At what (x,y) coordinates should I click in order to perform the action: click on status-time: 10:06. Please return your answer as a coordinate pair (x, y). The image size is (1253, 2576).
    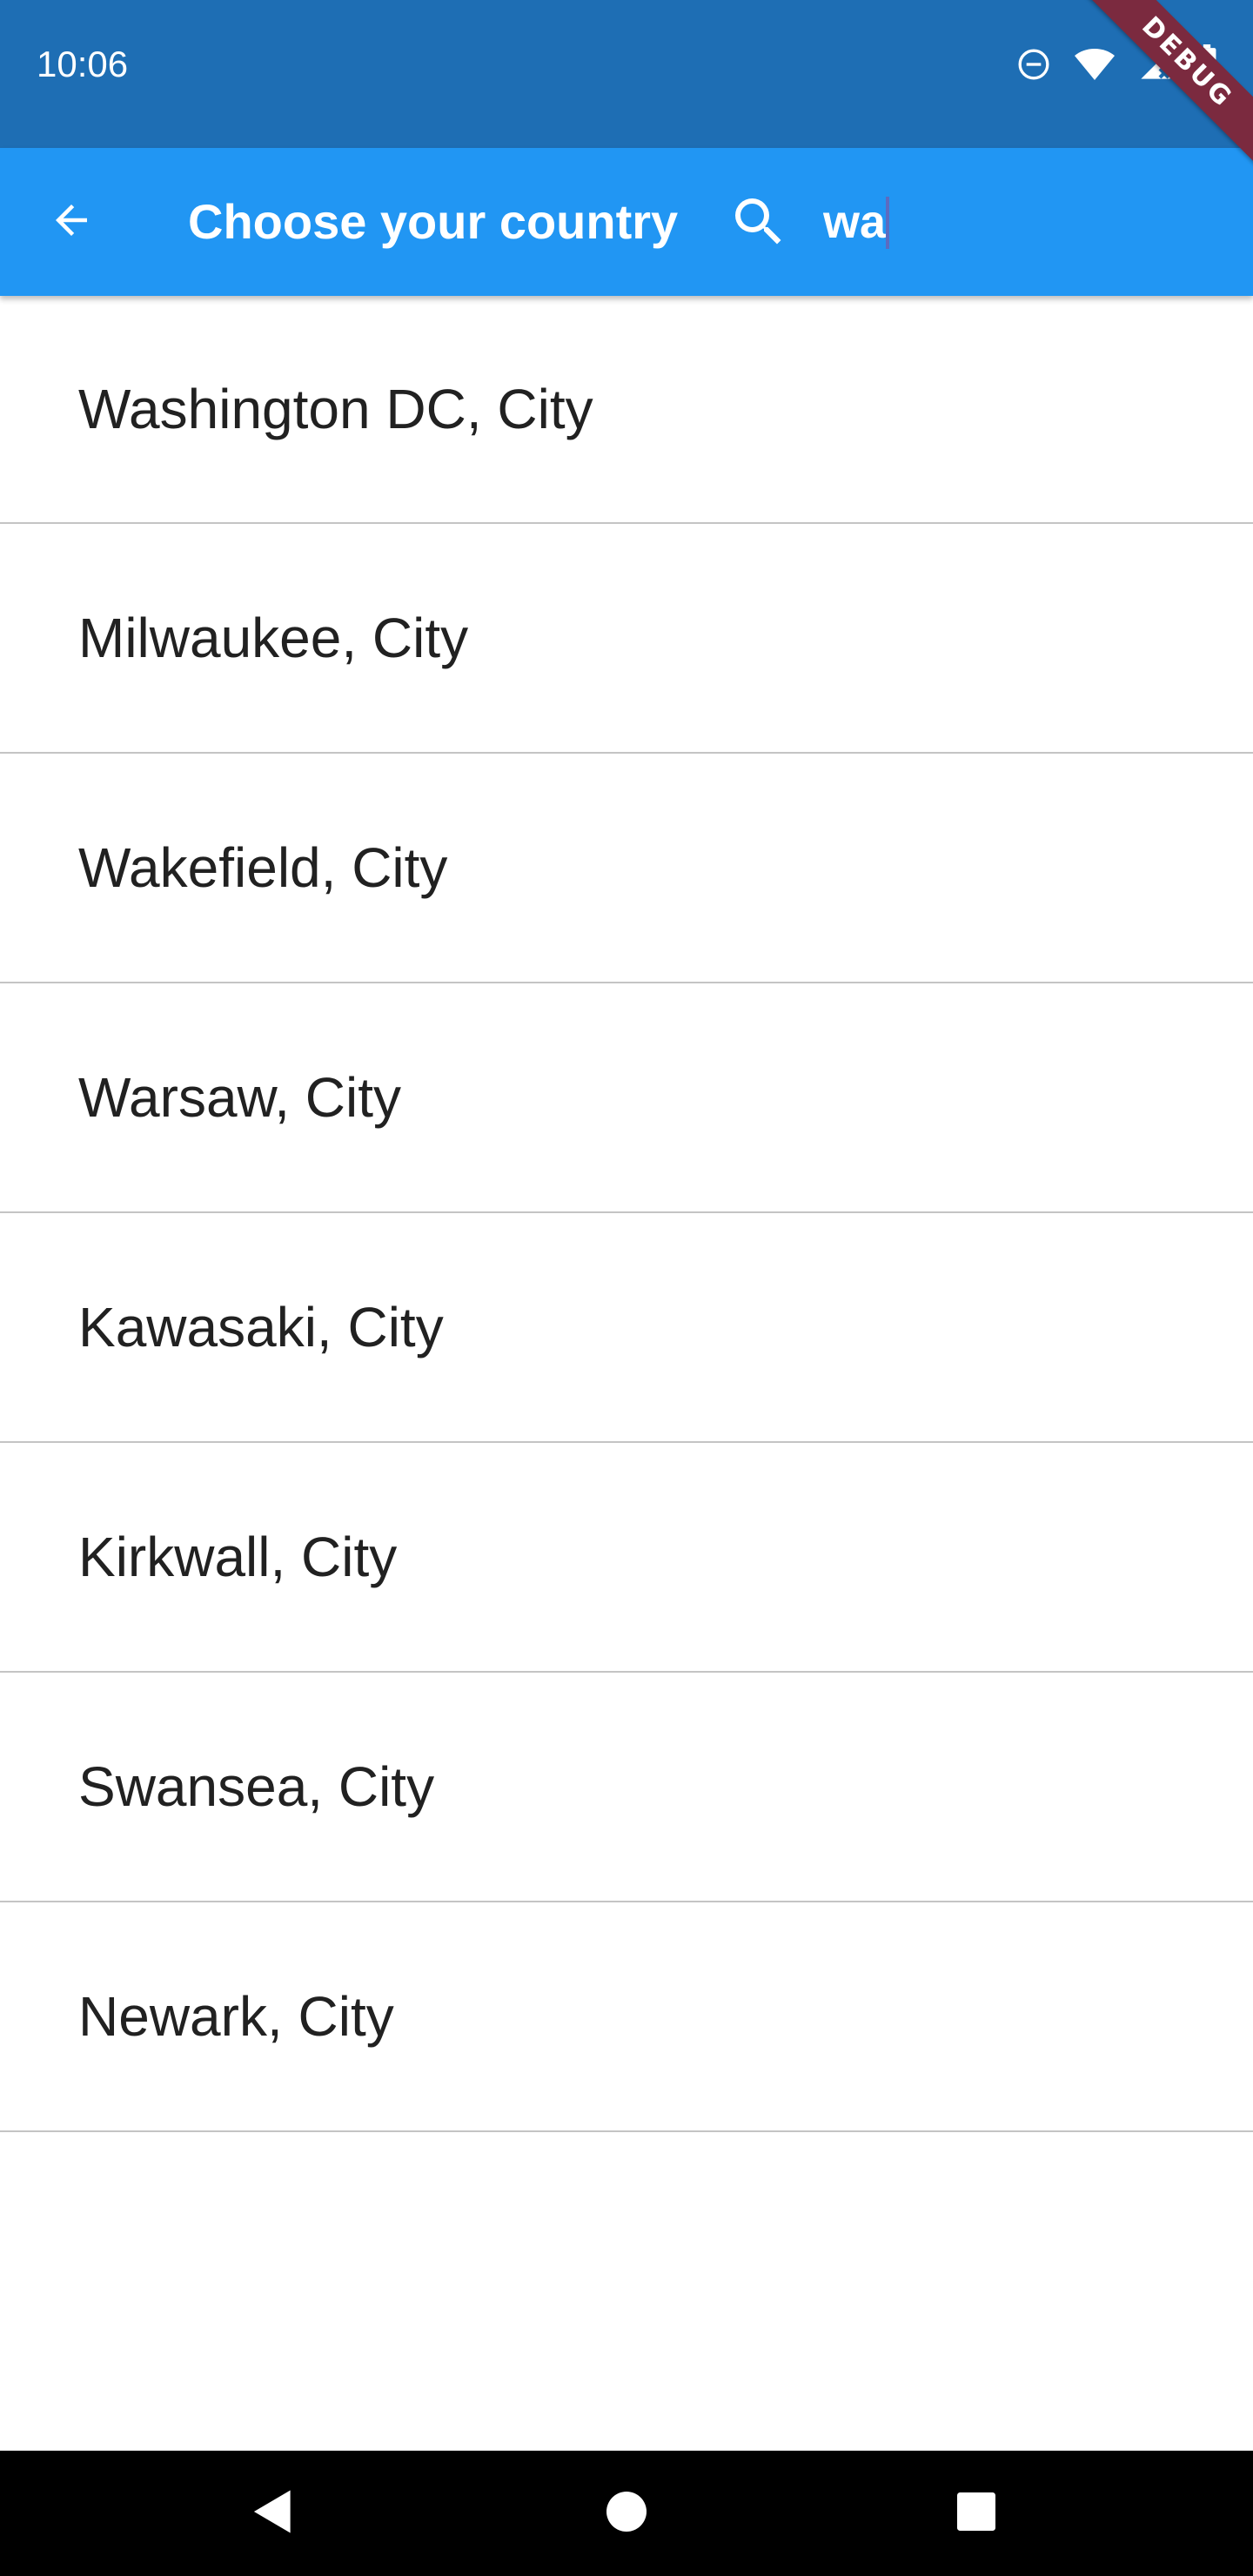
    Looking at the image, I should click on (83, 64).